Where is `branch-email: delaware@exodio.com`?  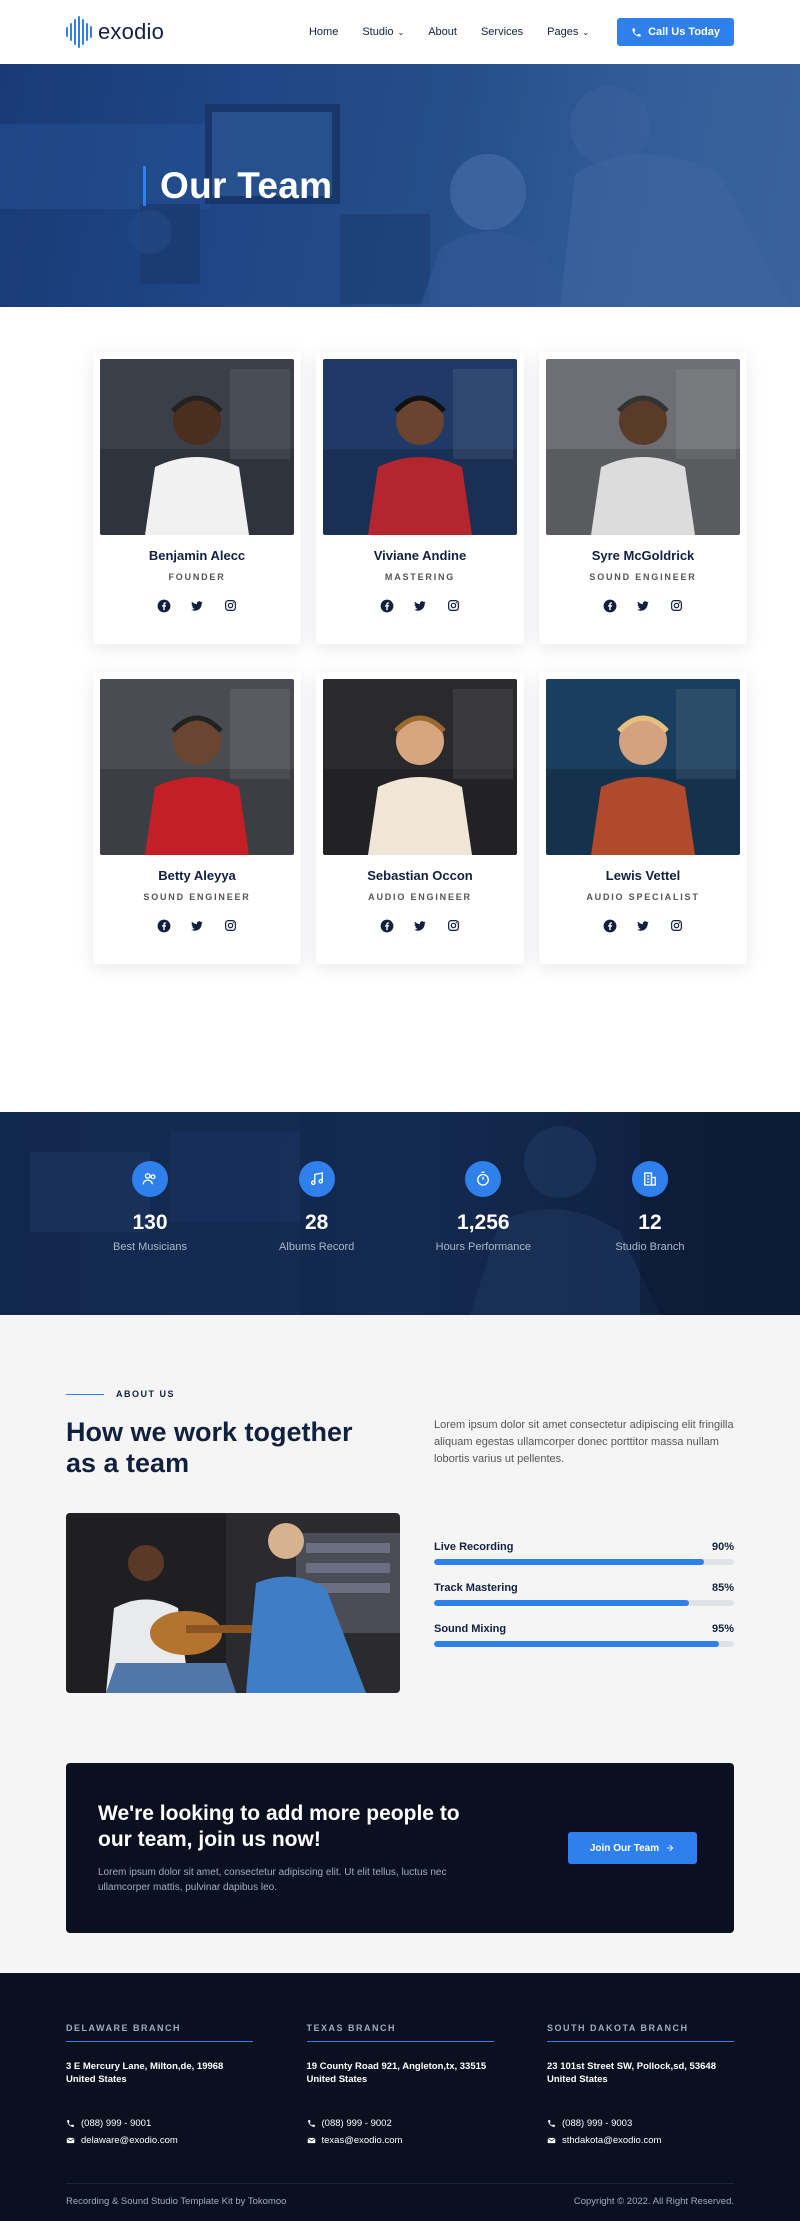 branch-email: delaware@exodio.com is located at coordinates (159, 2140).